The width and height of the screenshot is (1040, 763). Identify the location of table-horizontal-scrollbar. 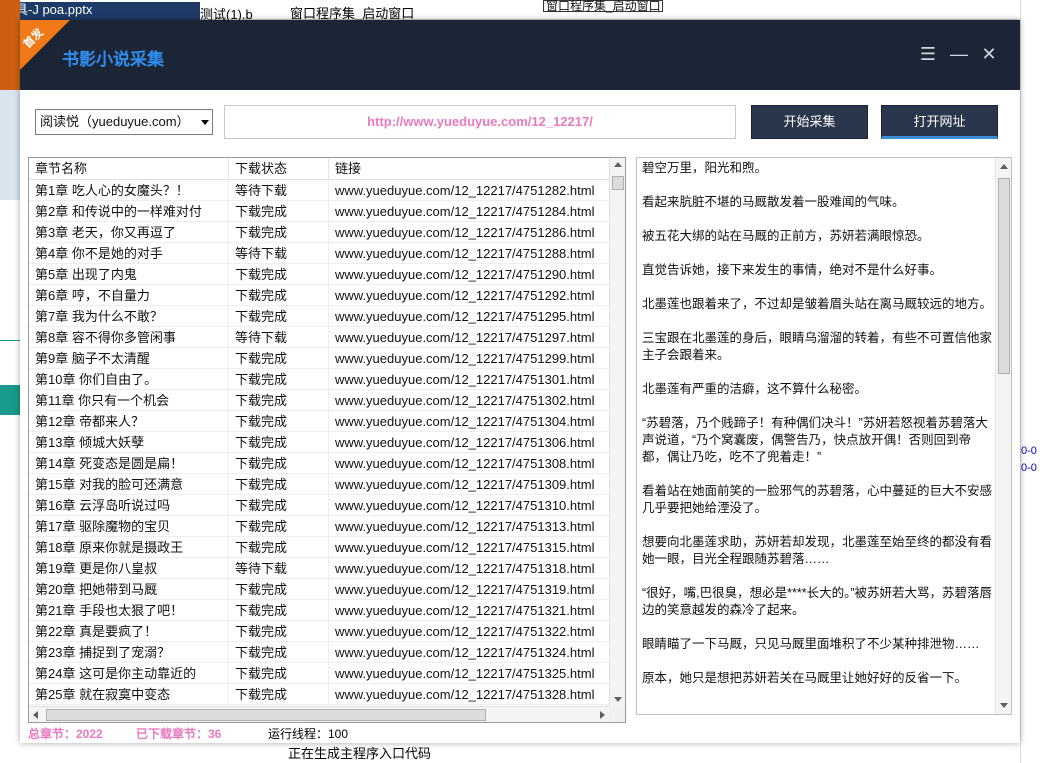
(319, 714).